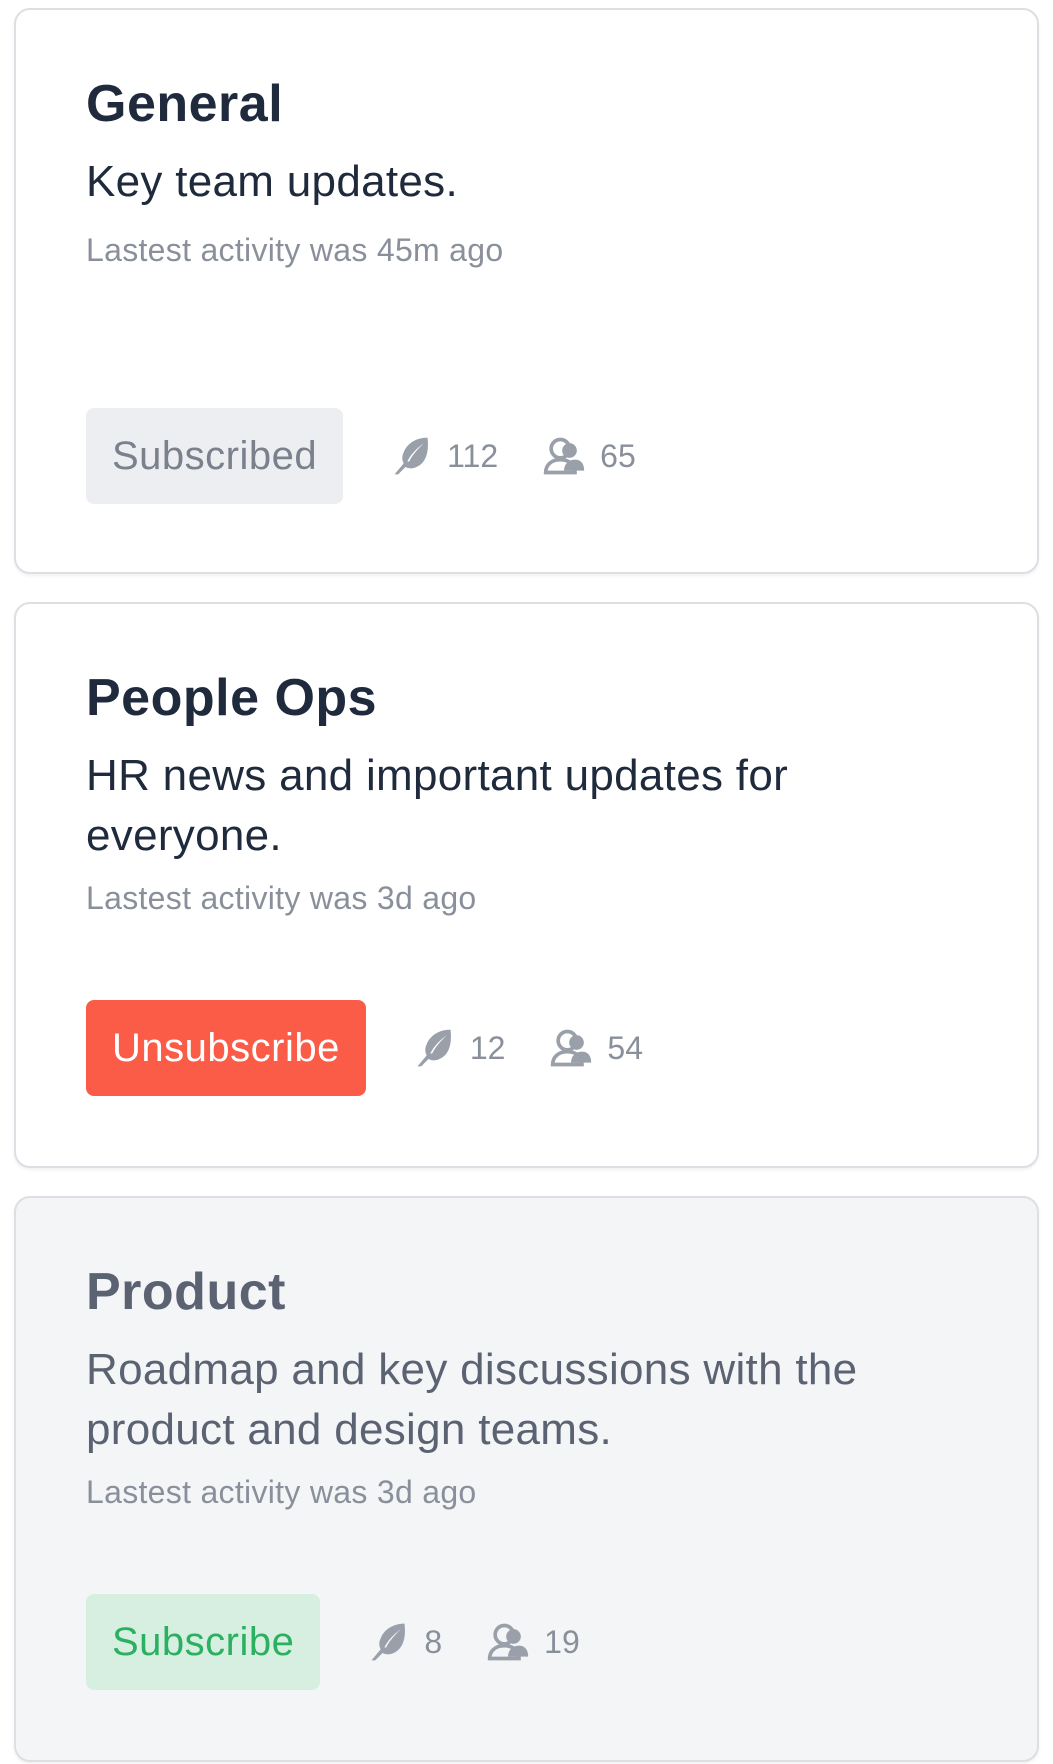  Describe the element at coordinates (533, 1642) in the screenshot. I see `members-stat: 19` at that location.